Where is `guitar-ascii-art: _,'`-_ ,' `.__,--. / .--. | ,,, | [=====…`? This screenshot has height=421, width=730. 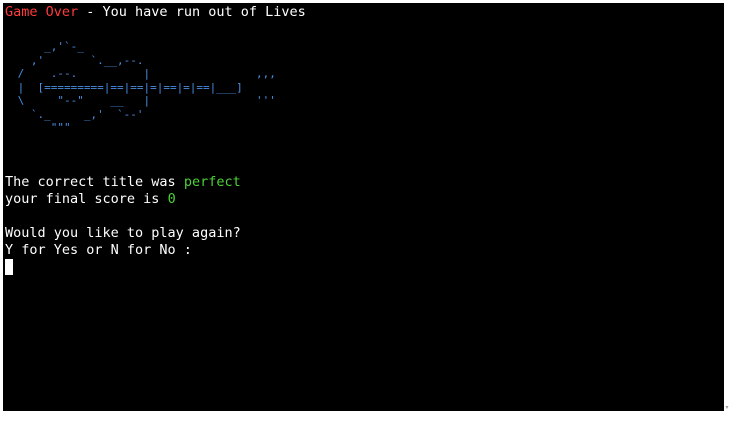 guitar-ascii-art: _,'`-_ ,' `.__,--. / .--. | ,,, | [=====… is located at coordinates (143, 87).